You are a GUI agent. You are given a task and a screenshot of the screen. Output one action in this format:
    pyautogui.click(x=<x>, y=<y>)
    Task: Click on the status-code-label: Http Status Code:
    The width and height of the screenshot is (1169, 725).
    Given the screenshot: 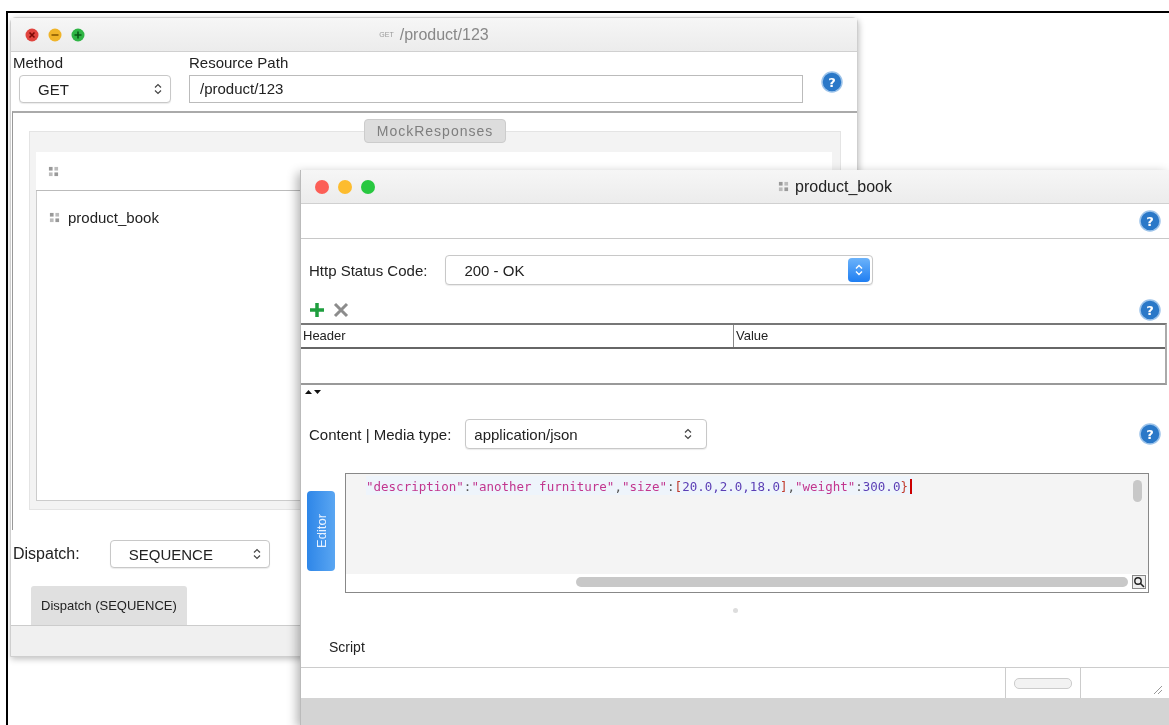 What is the action you would take?
    pyautogui.click(x=368, y=270)
    